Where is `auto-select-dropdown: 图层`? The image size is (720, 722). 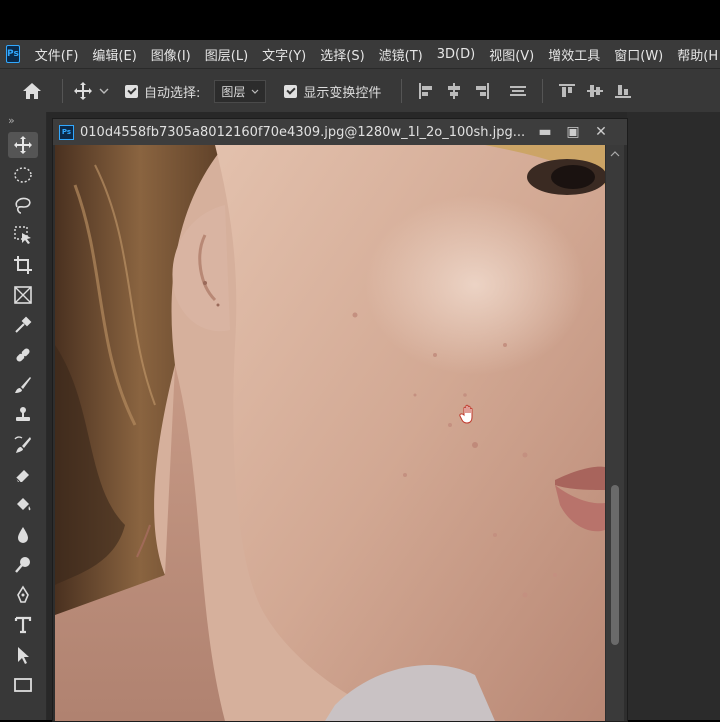 auto-select-dropdown: 图层 is located at coordinates (240, 91).